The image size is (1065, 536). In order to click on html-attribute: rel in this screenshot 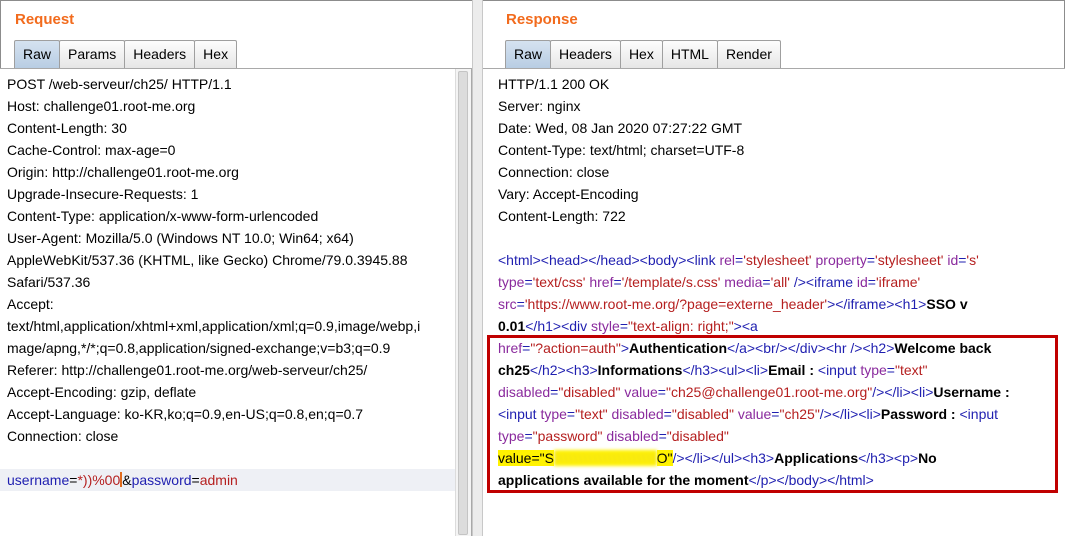, I will do `click(727, 260)`.